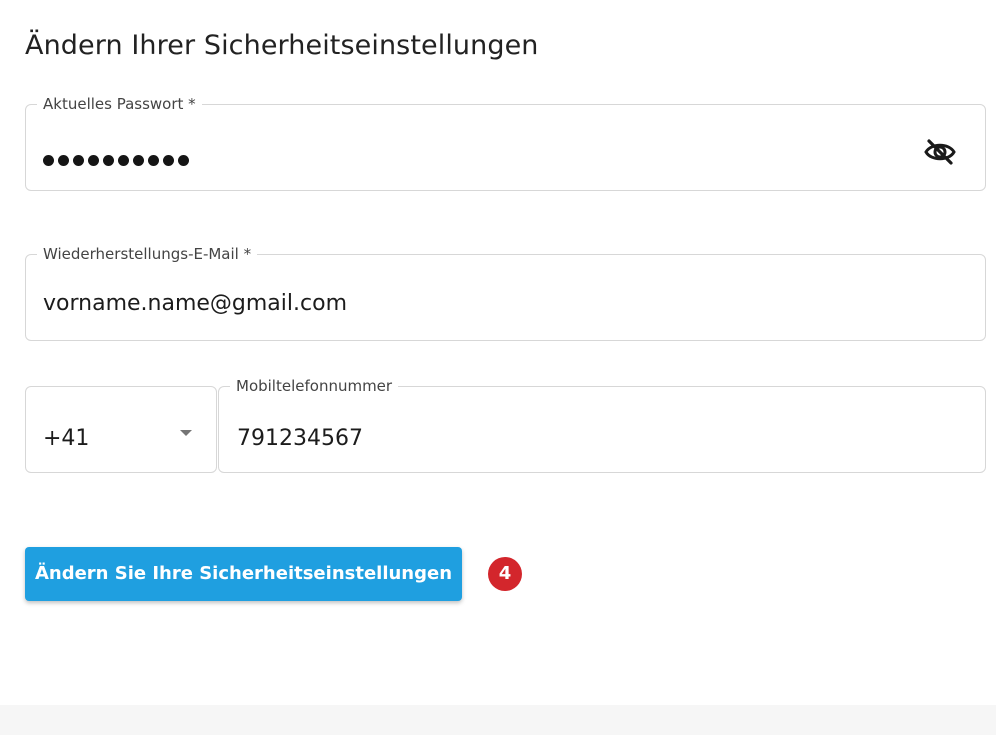  I want to click on change-security-settings-button: Ändern Sie Ihre Sicherheitseinstellungen, so click(243, 574).